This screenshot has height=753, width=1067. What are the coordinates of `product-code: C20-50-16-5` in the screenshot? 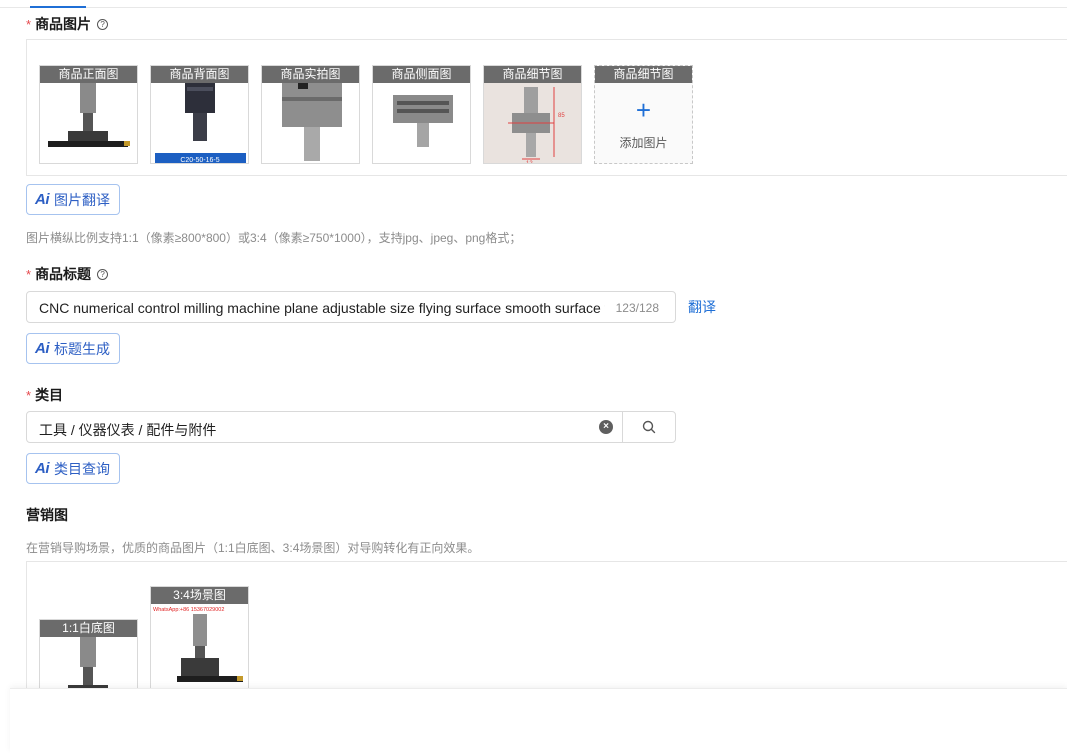 It's located at (199, 160).